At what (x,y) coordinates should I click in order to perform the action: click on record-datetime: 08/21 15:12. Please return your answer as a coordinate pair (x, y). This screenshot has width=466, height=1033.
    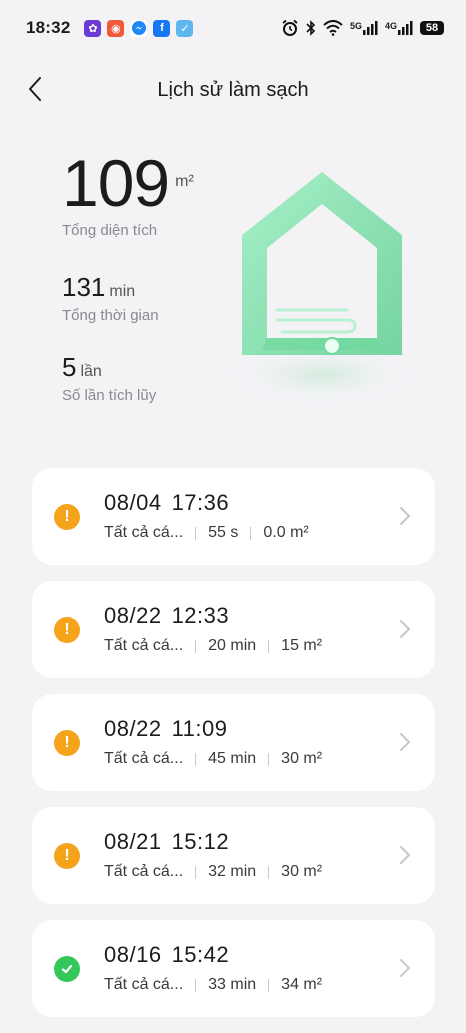
    Looking at the image, I should click on (213, 842).